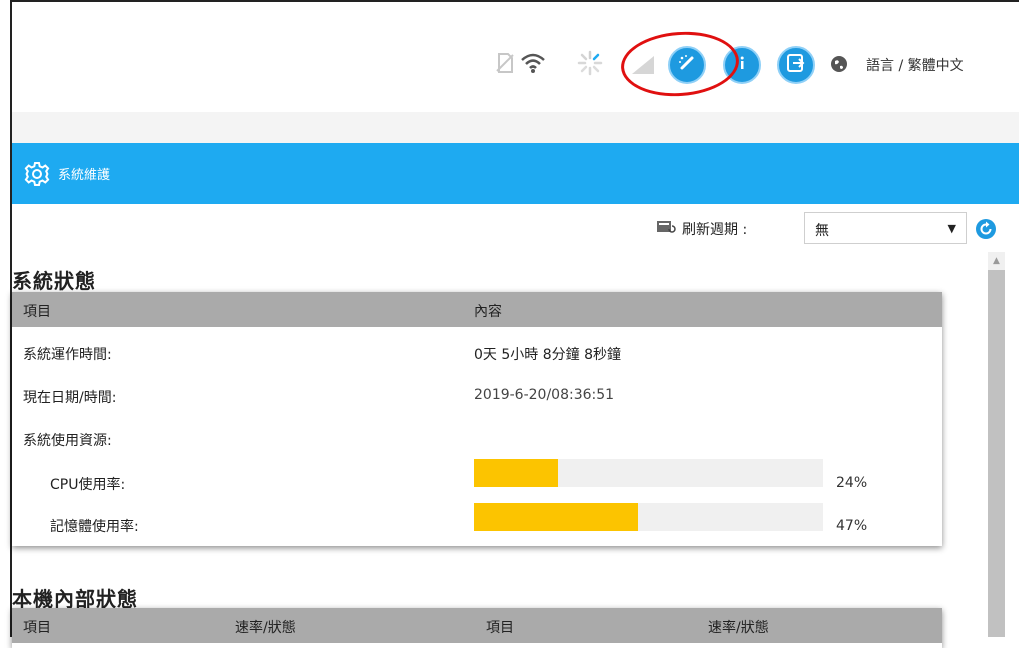  Describe the element at coordinates (94, 527) in the screenshot. I see `row-memory-label: 記憶體使用率:` at that location.